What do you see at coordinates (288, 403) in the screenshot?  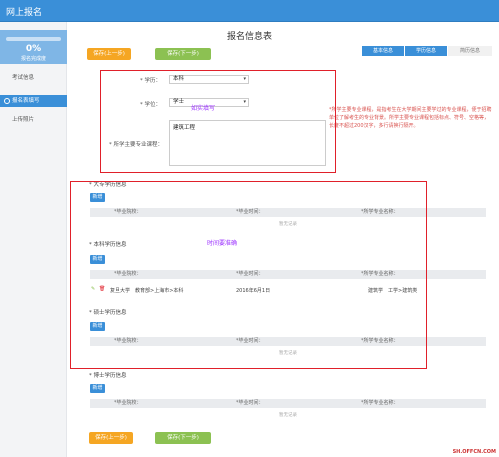 I see `table-header-doctor: *毕业院校： *毕业时间： *所学专业名称：` at bounding box center [288, 403].